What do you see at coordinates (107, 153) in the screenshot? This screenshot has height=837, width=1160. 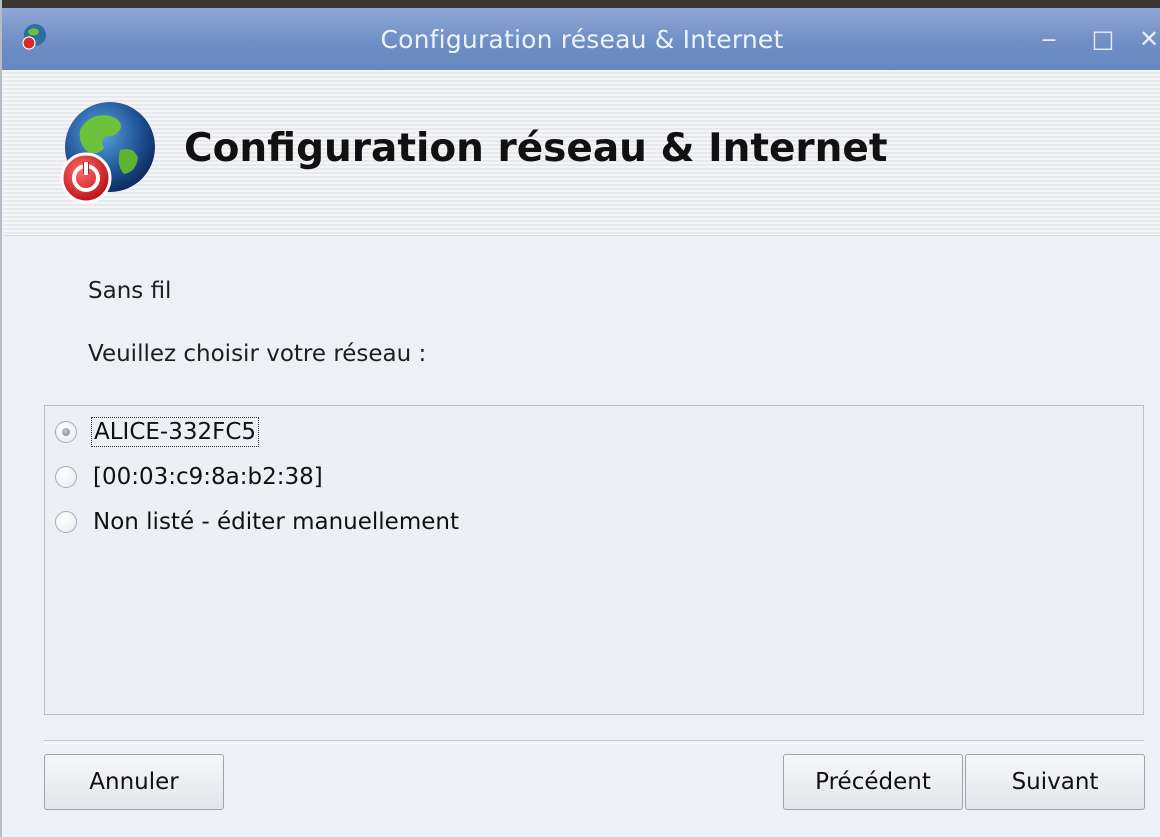 I see `globe-network-icon` at bounding box center [107, 153].